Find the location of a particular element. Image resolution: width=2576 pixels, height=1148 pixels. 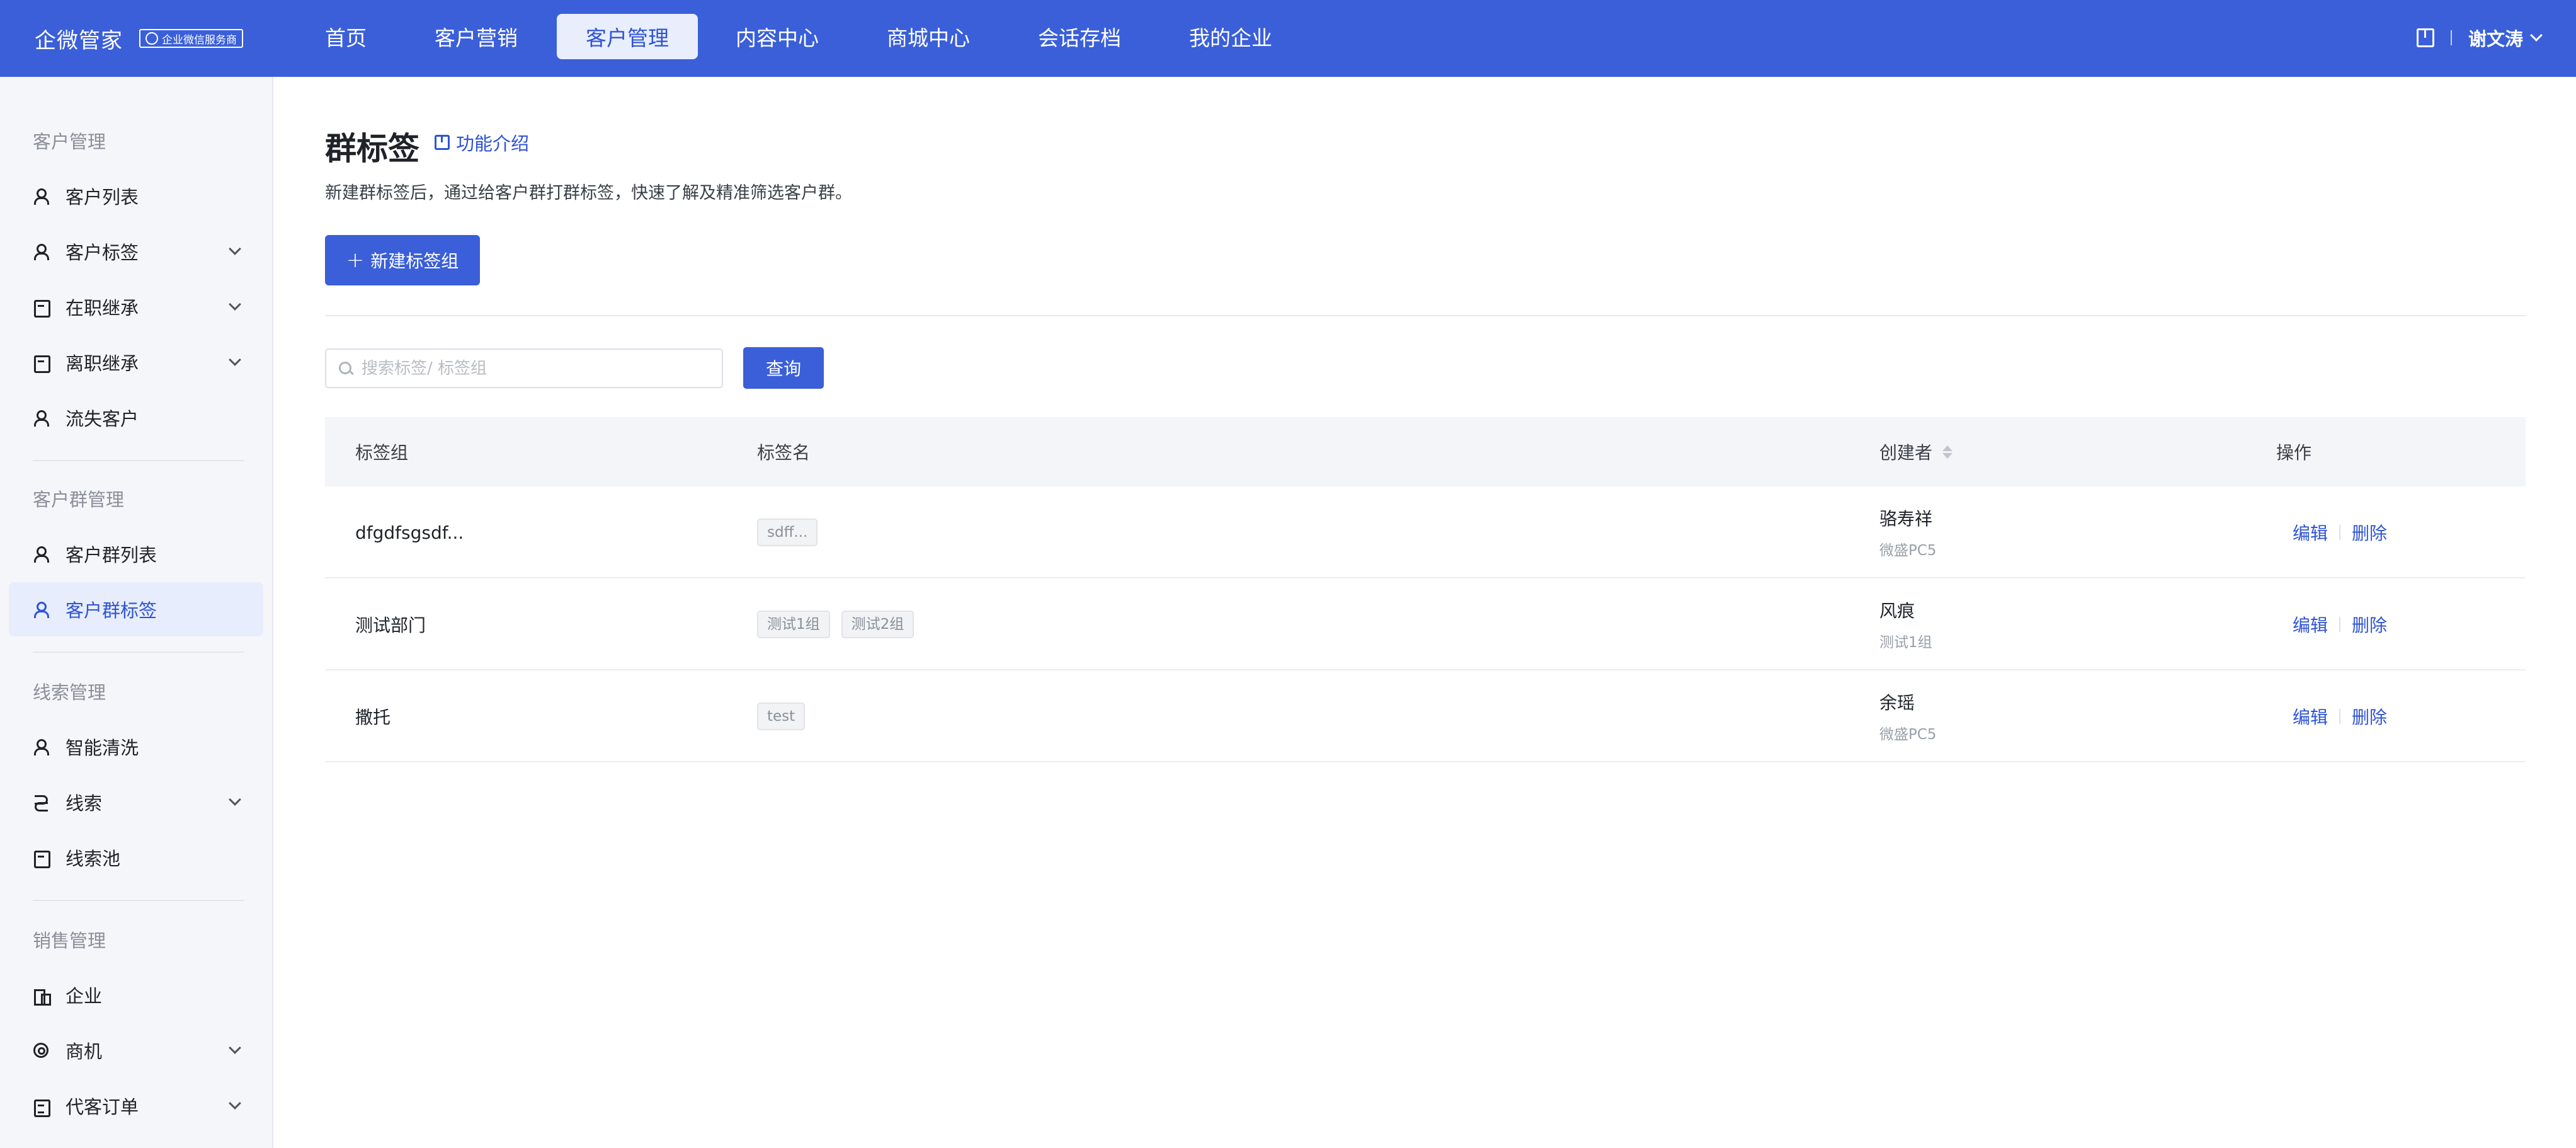

page-description: 新建群标签后，通过给客户群打群标签，快速了解及精准筛选客户群。 is located at coordinates (588, 193).